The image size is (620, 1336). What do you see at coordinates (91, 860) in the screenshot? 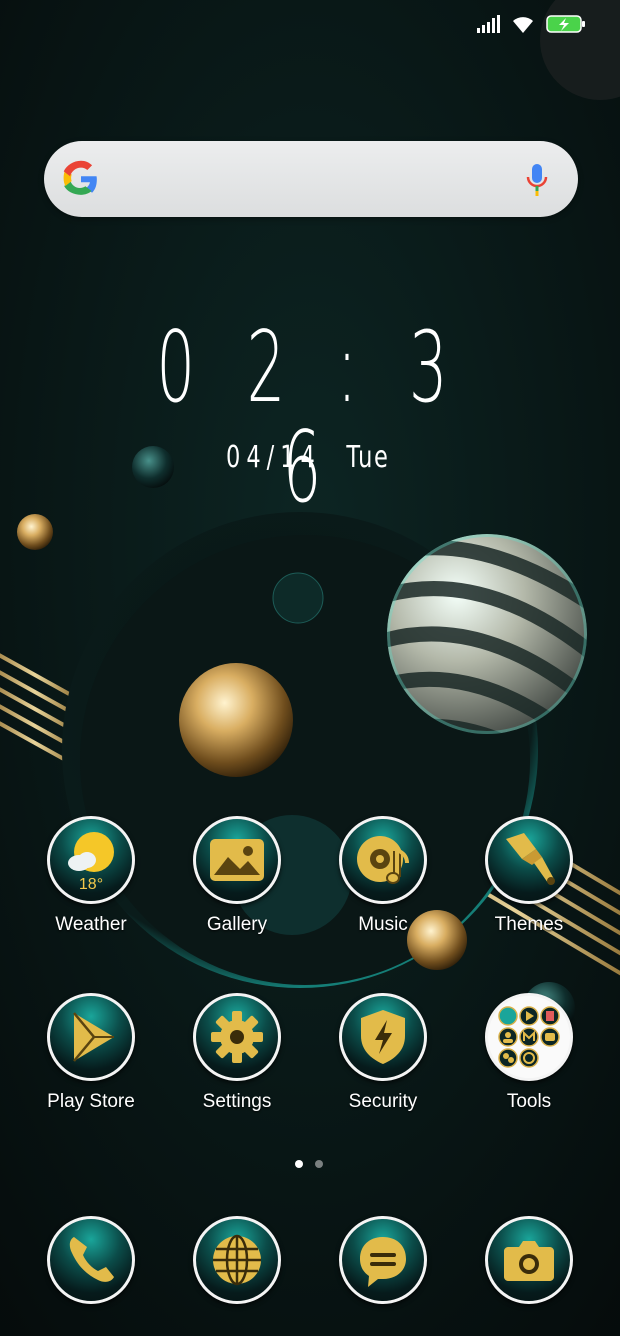
I see `weather-icon: 18°` at bounding box center [91, 860].